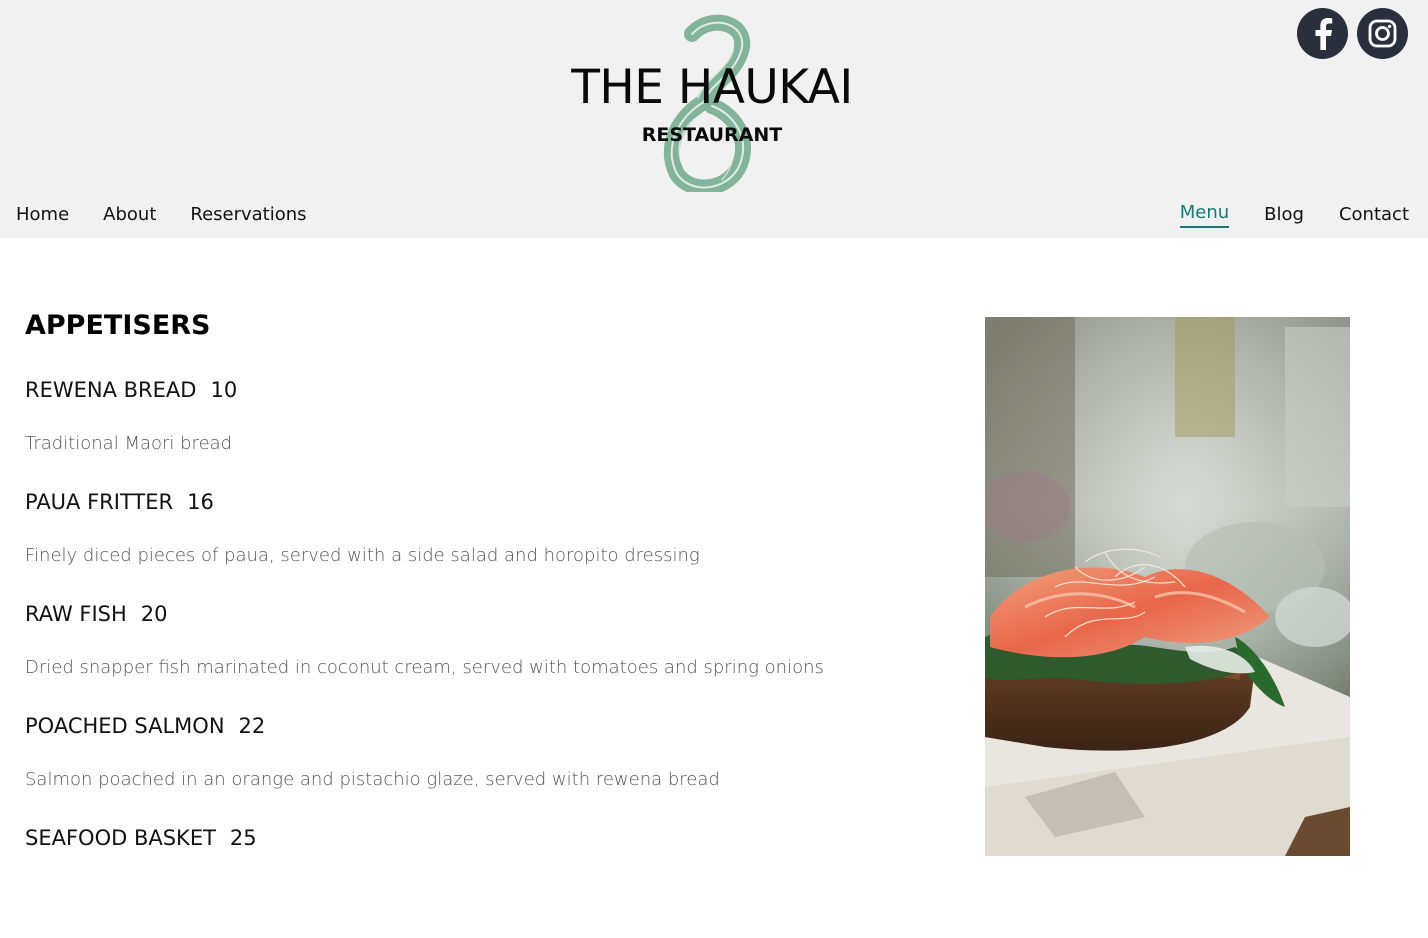 This screenshot has height=938, width=1428. I want to click on social-links, so click(1352, 33).